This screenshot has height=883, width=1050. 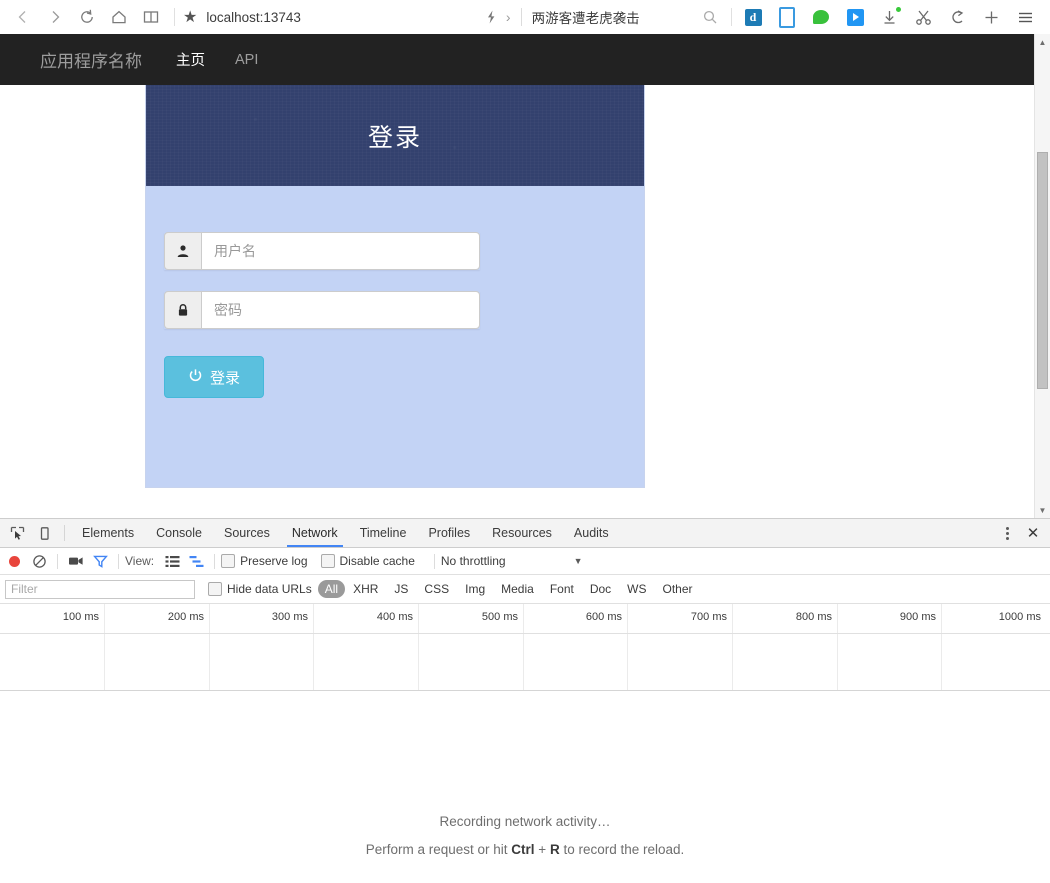 What do you see at coordinates (182, 251) in the screenshot?
I see `user-icon` at bounding box center [182, 251].